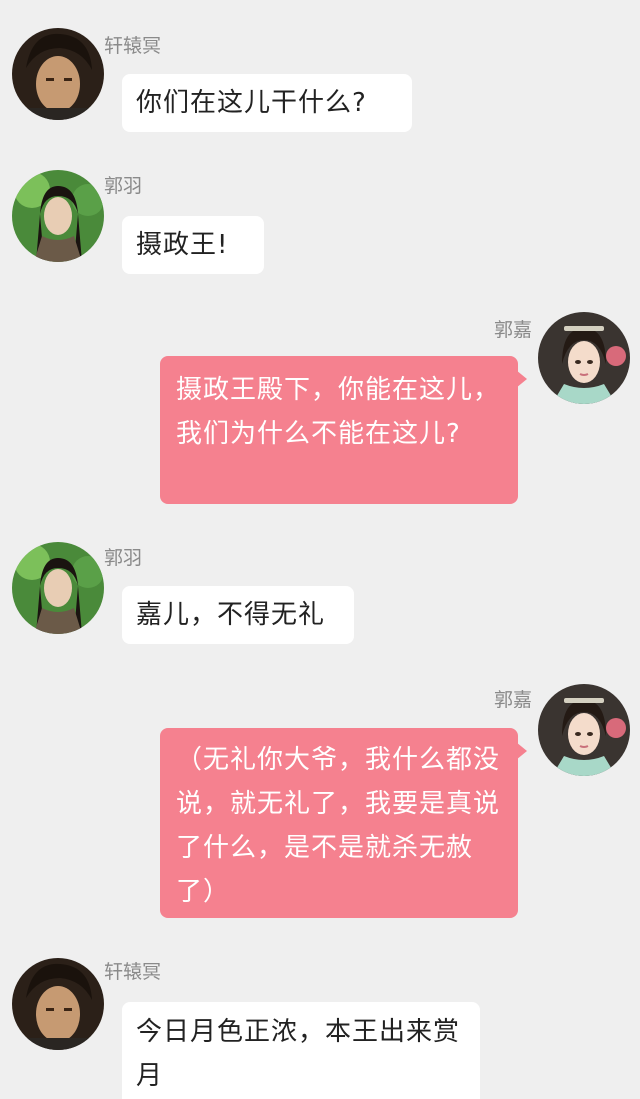 Image resolution: width=640 pixels, height=1099 pixels. Describe the element at coordinates (301, 1050) in the screenshot. I see `message-bubble: 今日月色正浓，本王出来赏月` at that location.